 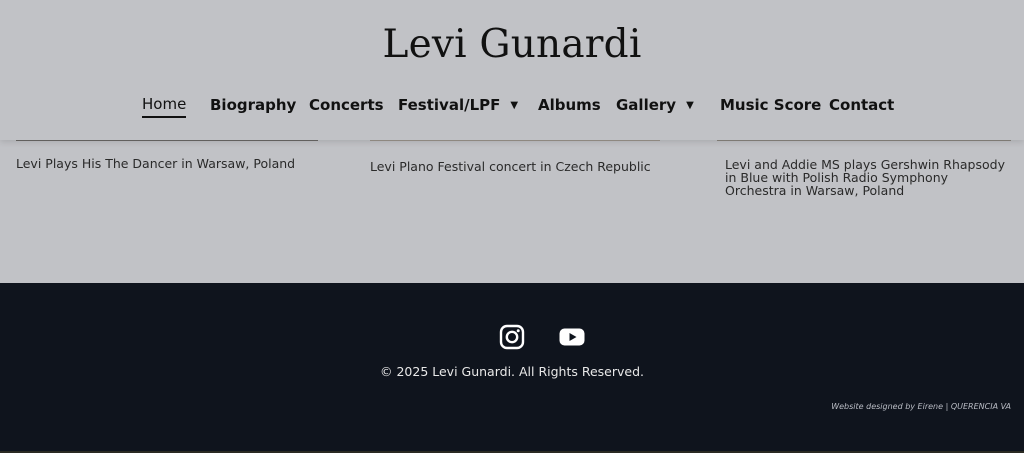 What do you see at coordinates (449, 105) in the screenshot?
I see `nav-item-label: Festival/LPF` at bounding box center [449, 105].